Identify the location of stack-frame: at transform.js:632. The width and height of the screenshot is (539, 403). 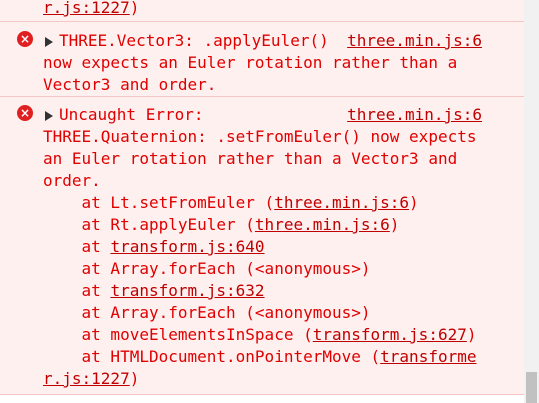
(154, 290).